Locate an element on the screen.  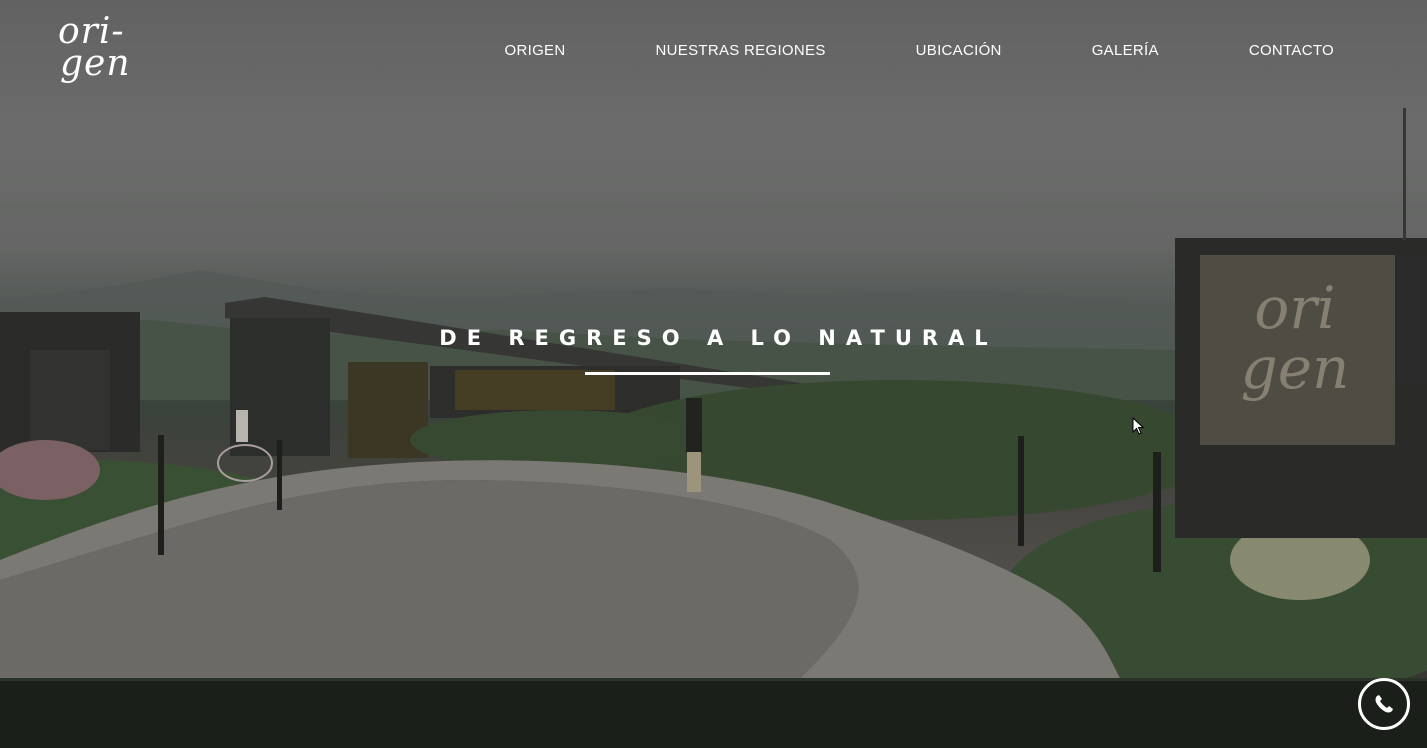
nav-item-ubicacion: UBICACIÓN is located at coordinates (959, 50).